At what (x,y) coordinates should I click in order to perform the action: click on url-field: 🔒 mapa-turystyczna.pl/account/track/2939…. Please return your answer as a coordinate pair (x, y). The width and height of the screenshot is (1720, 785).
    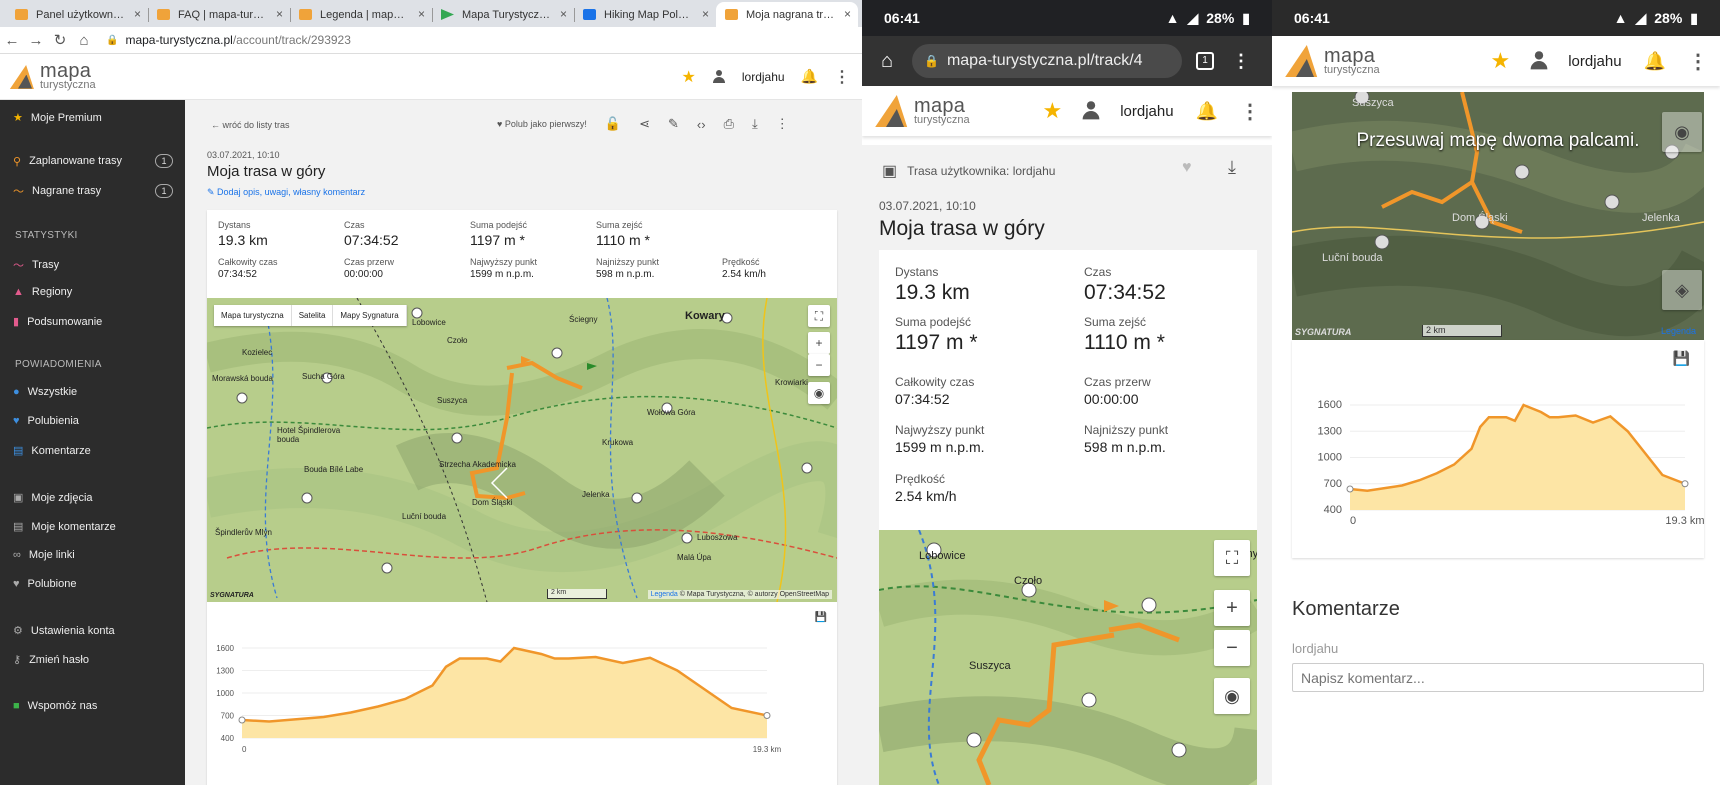
    Looking at the image, I should click on (228, 40).